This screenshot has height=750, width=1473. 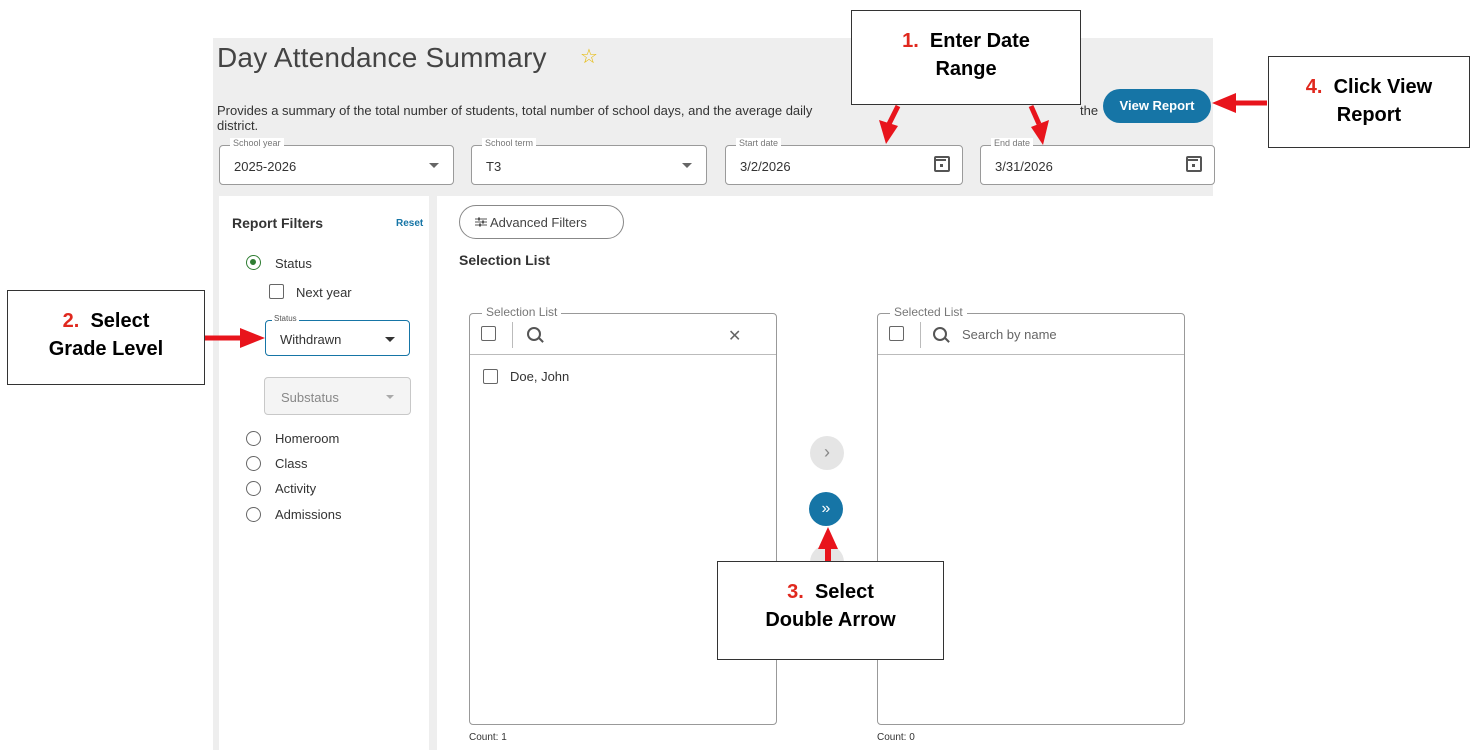 I want to click on arrow-to-start-date, so click(x=890, y=124).